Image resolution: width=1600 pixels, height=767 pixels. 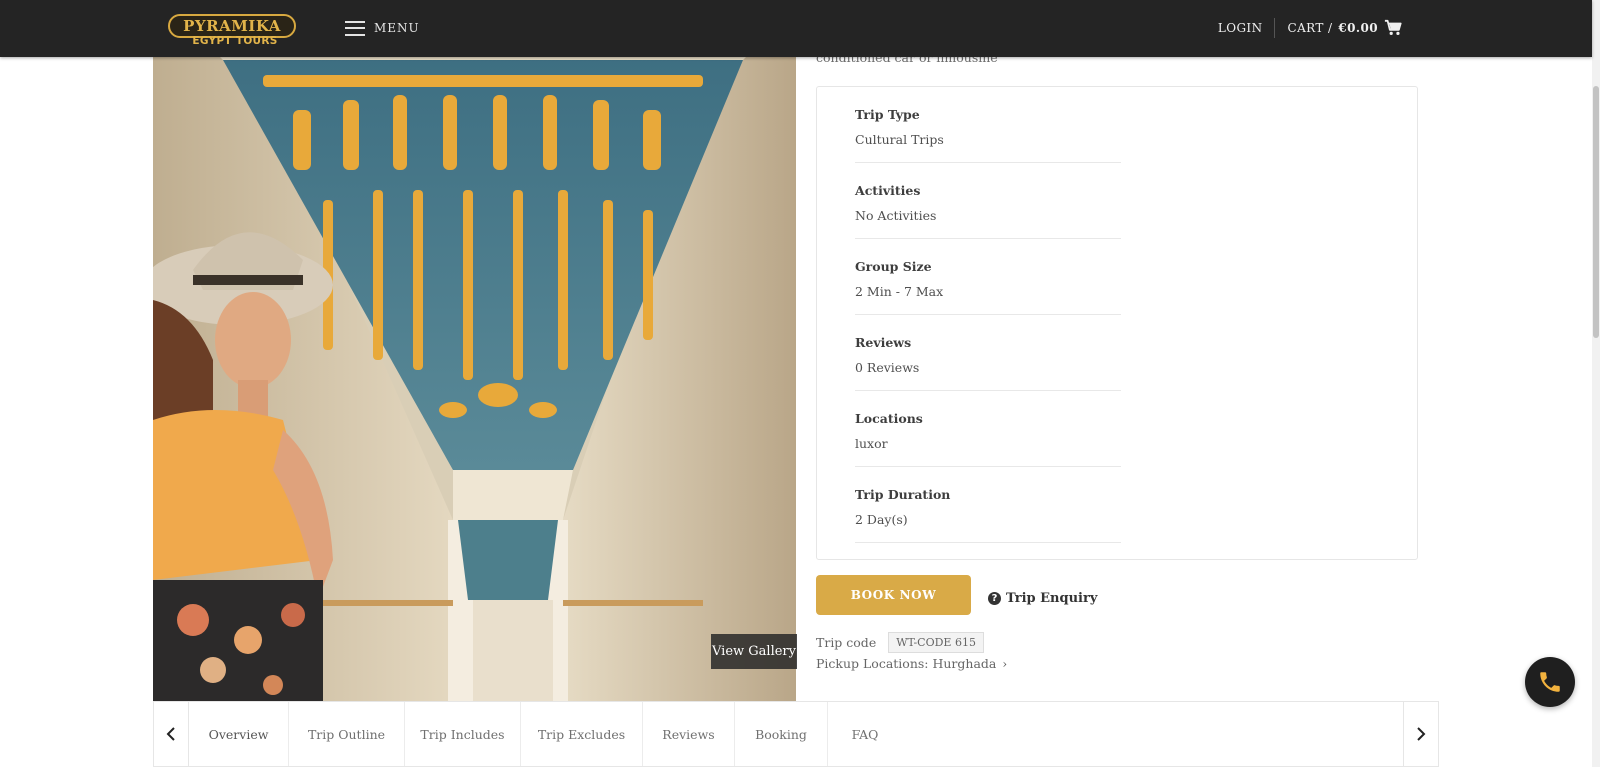 What do you see at coordinates (893, 266) in the screenshot?
I see `fact-label: Group Size` at bounding box center [893, 266].